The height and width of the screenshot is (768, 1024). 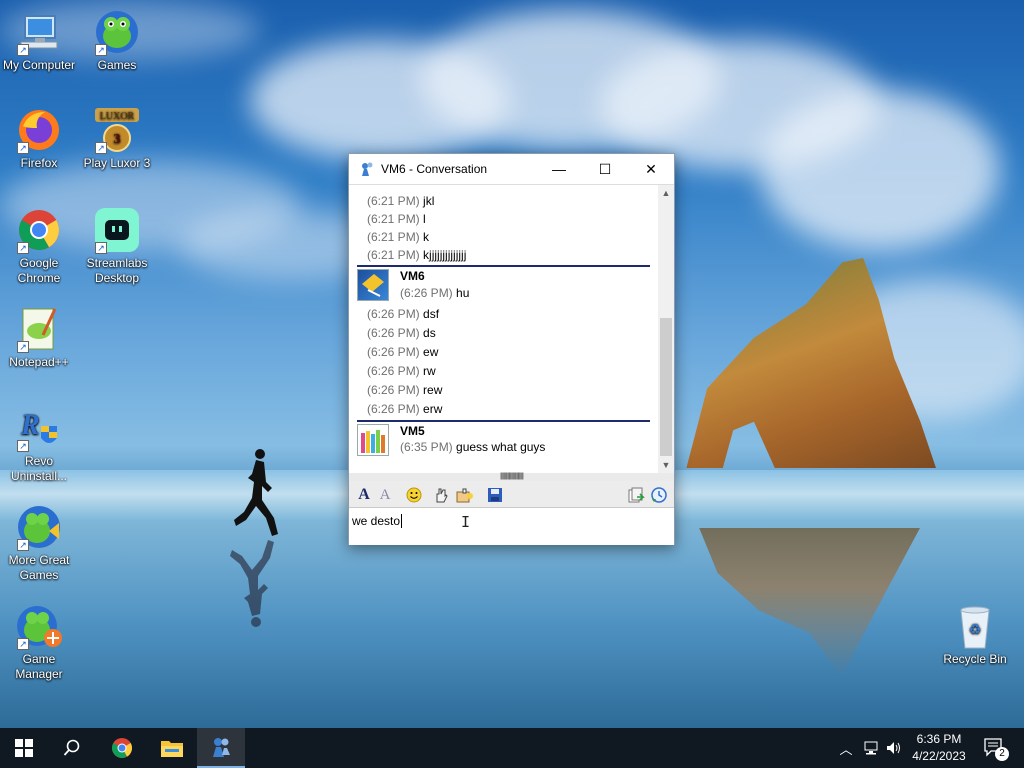 What do you see at coordinates (511, 527) in the screenshot?
I see `message-input: we desto` at bounding box center [511, 527].